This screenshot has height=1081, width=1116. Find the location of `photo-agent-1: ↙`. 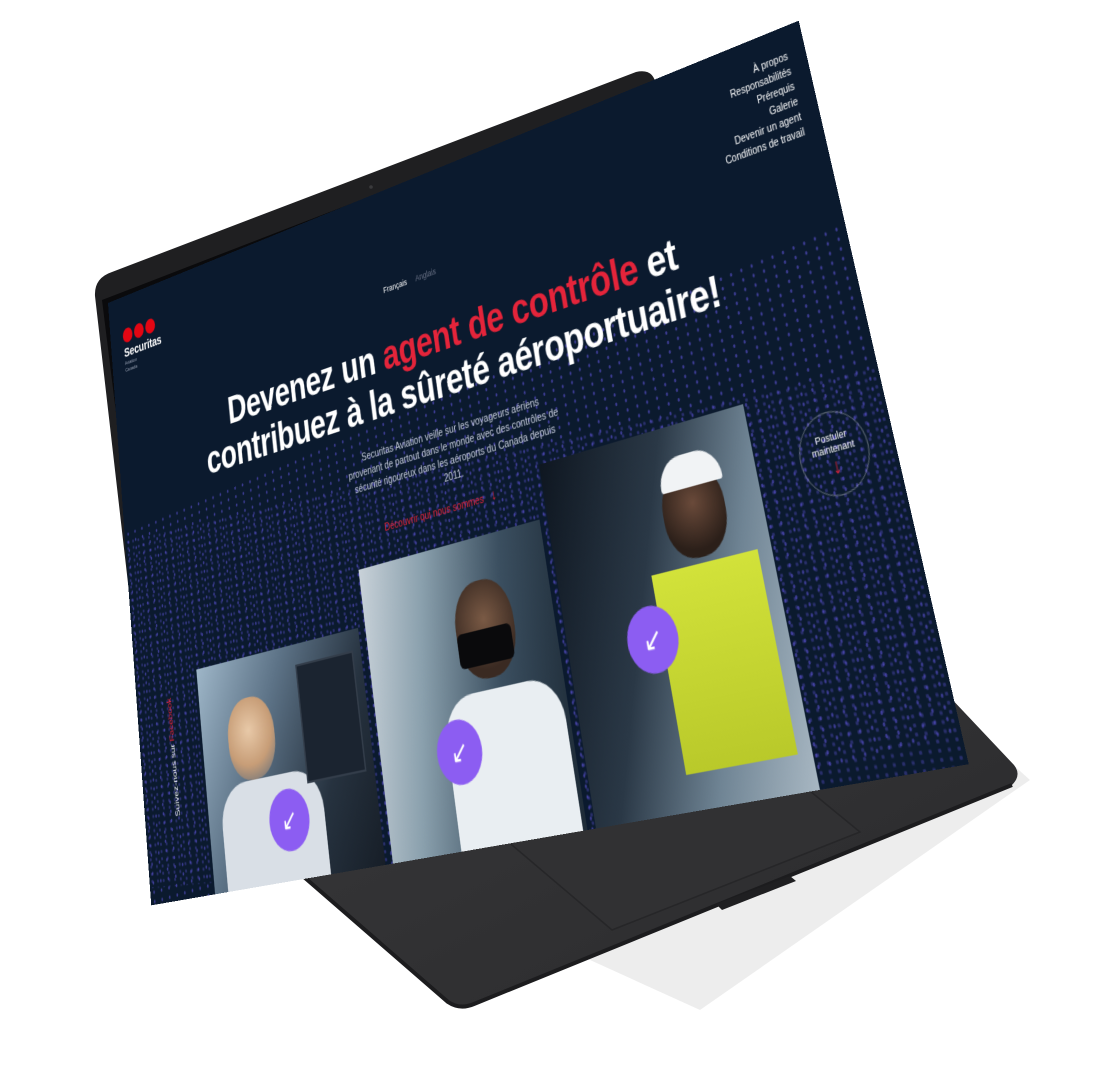

photo-agent-1: ↙ is located at coordinates (291, 766).